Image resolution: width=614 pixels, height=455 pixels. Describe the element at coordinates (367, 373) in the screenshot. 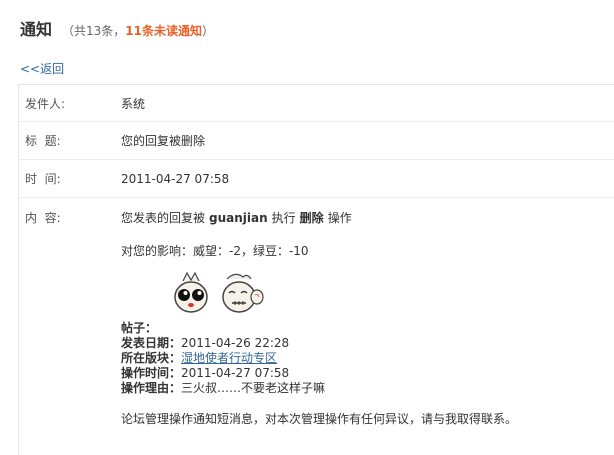

I see `op-time-row: 操作时间： 2011-04-27 07:58` at that location.